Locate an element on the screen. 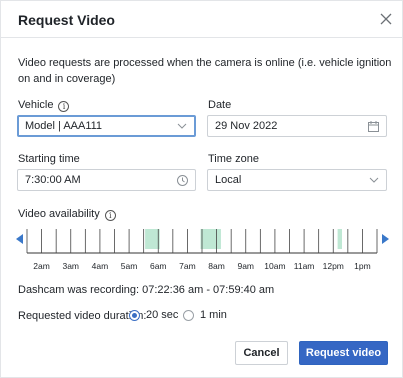 Image resolution: width=403 pixels, height=378 pixels. dialog-title: Request Video is located at coordinates (66, 20).